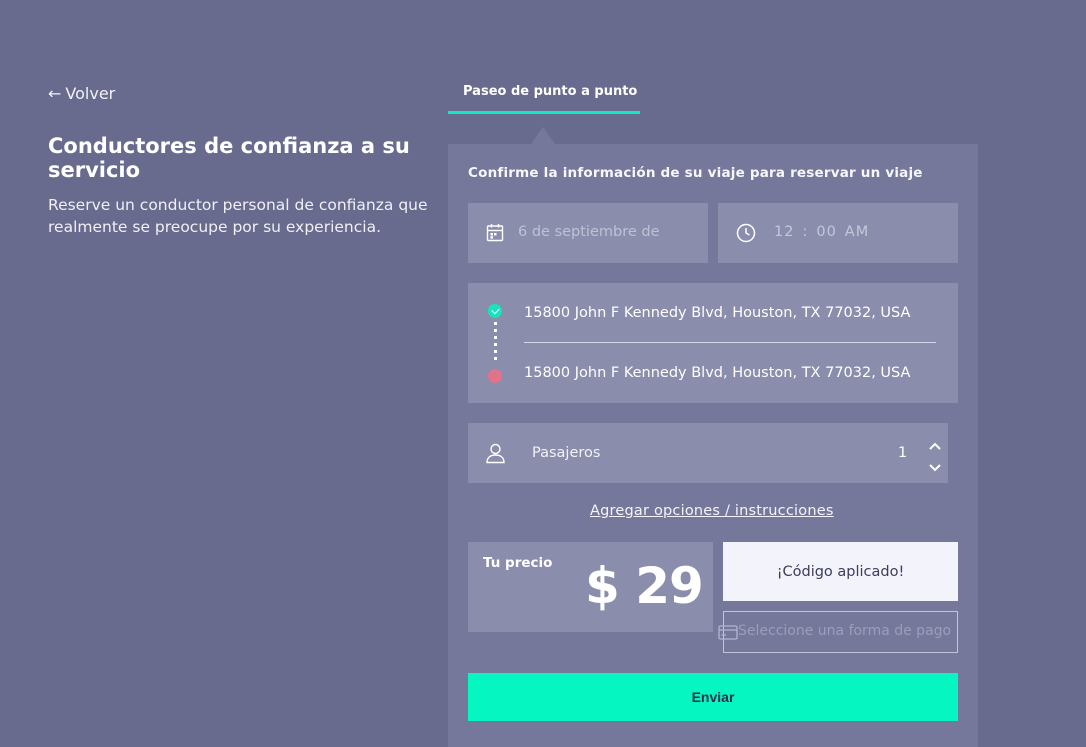 Image resolution: width=1086 pixels, height=747 pixels. I want to click on promo-code-button: ¡Código aplicado!, so click(840, 571).